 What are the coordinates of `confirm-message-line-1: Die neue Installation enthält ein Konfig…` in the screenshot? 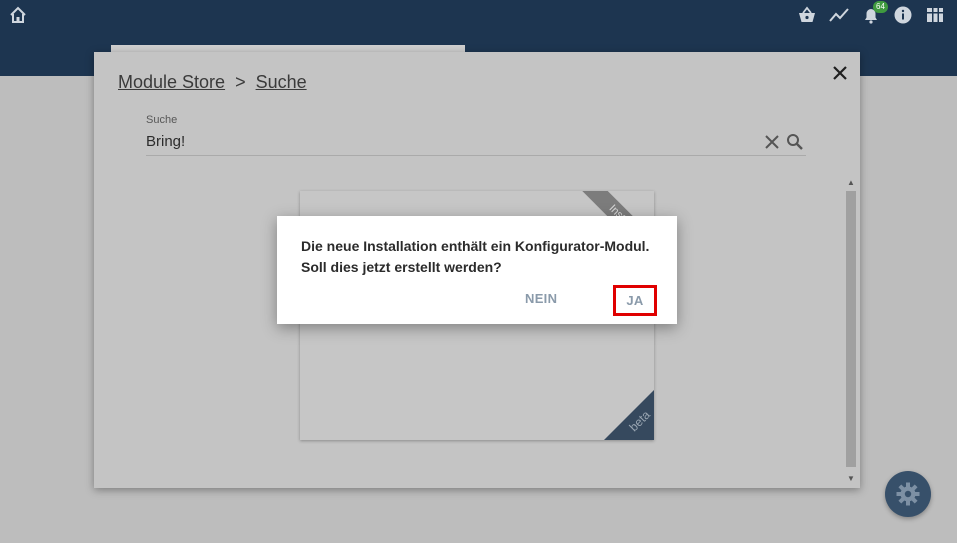 It's located at (475, 246).